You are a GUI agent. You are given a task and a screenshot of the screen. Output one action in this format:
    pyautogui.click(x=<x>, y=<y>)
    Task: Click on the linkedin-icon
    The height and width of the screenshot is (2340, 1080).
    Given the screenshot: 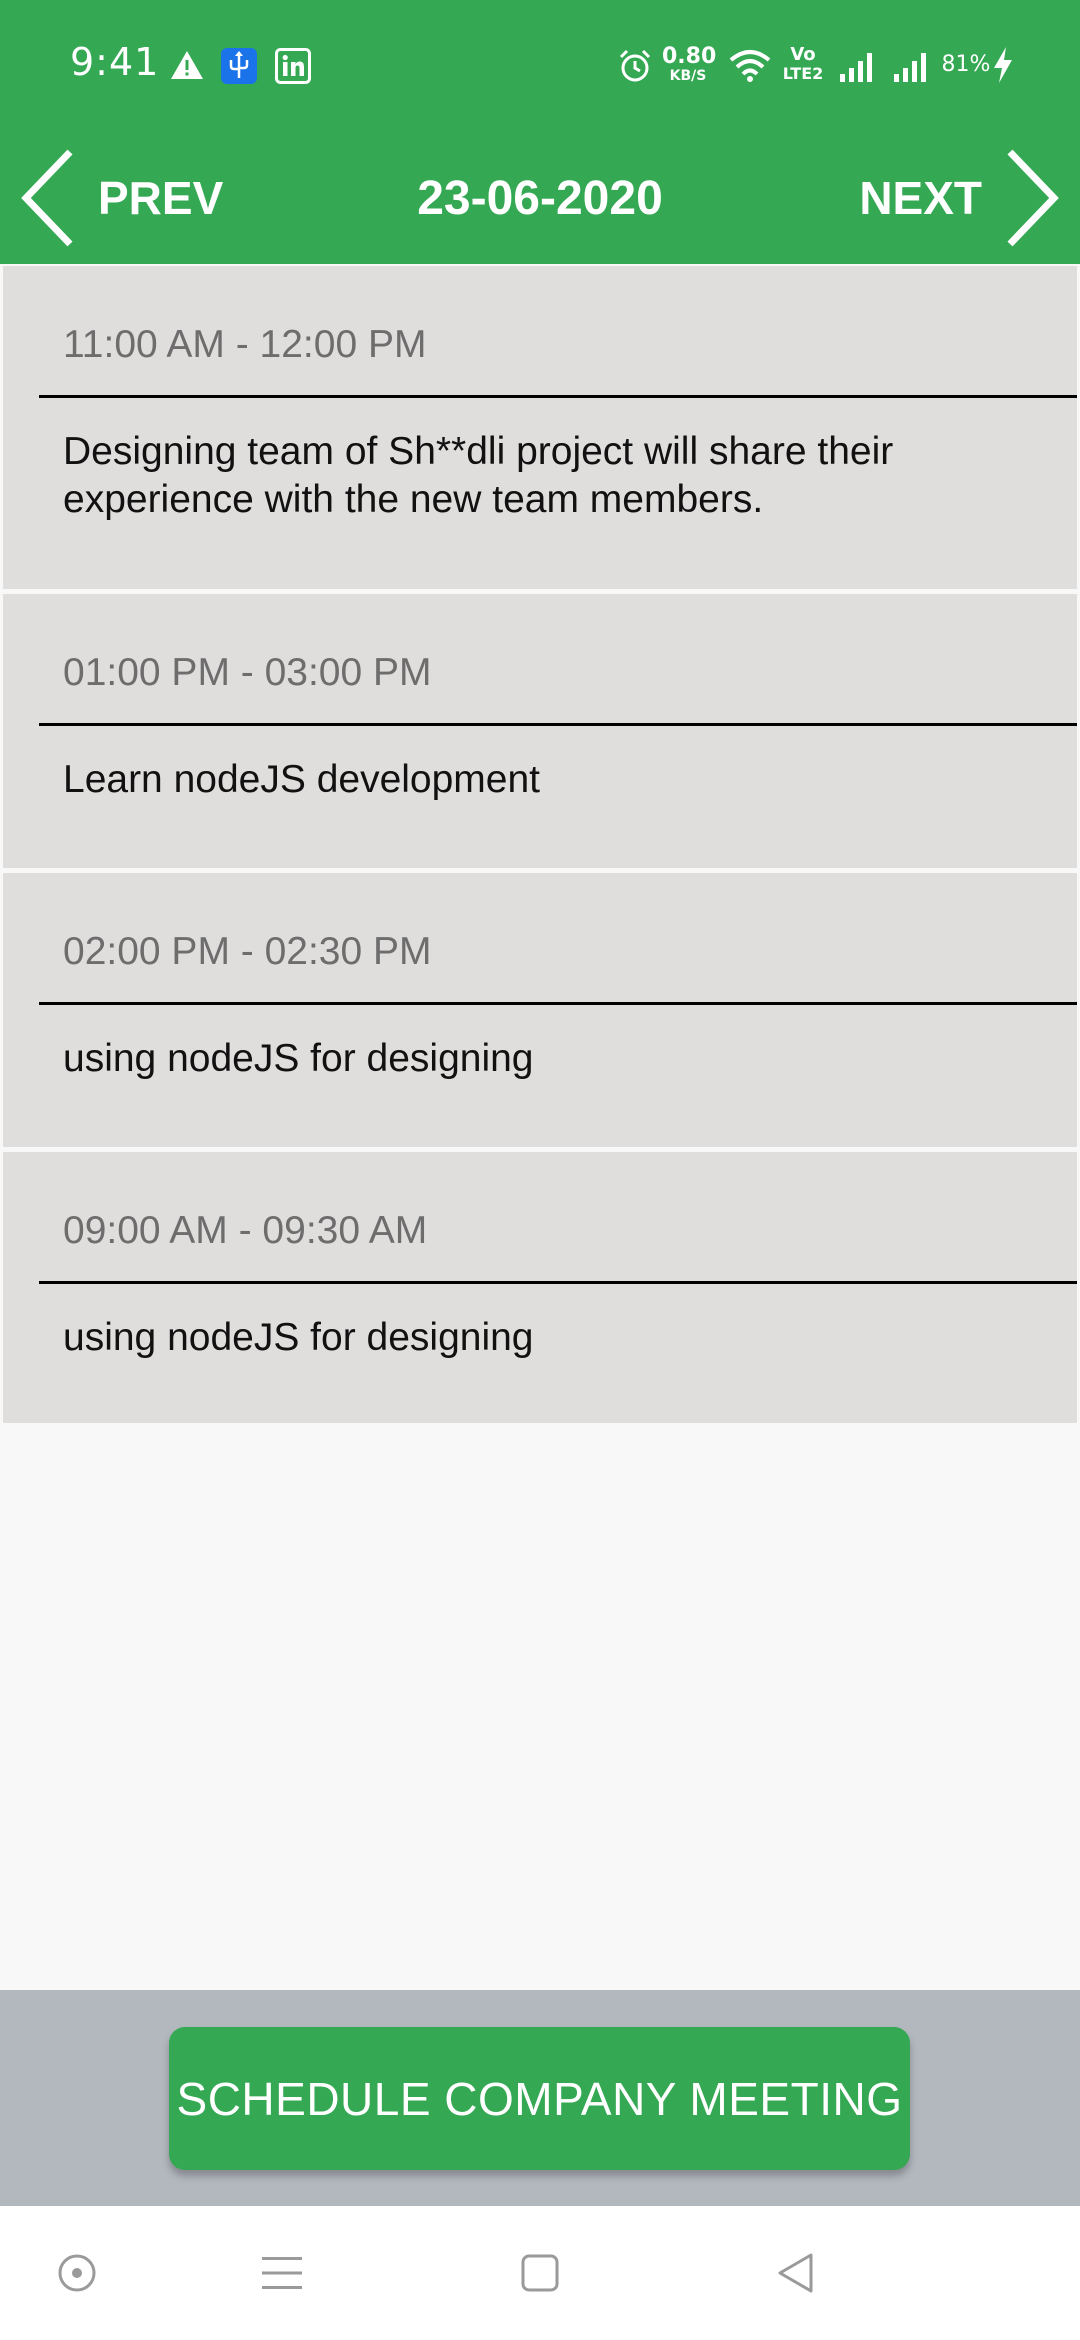 What is the action you would take?
    pyautogui.click(x=293, y=66)
    